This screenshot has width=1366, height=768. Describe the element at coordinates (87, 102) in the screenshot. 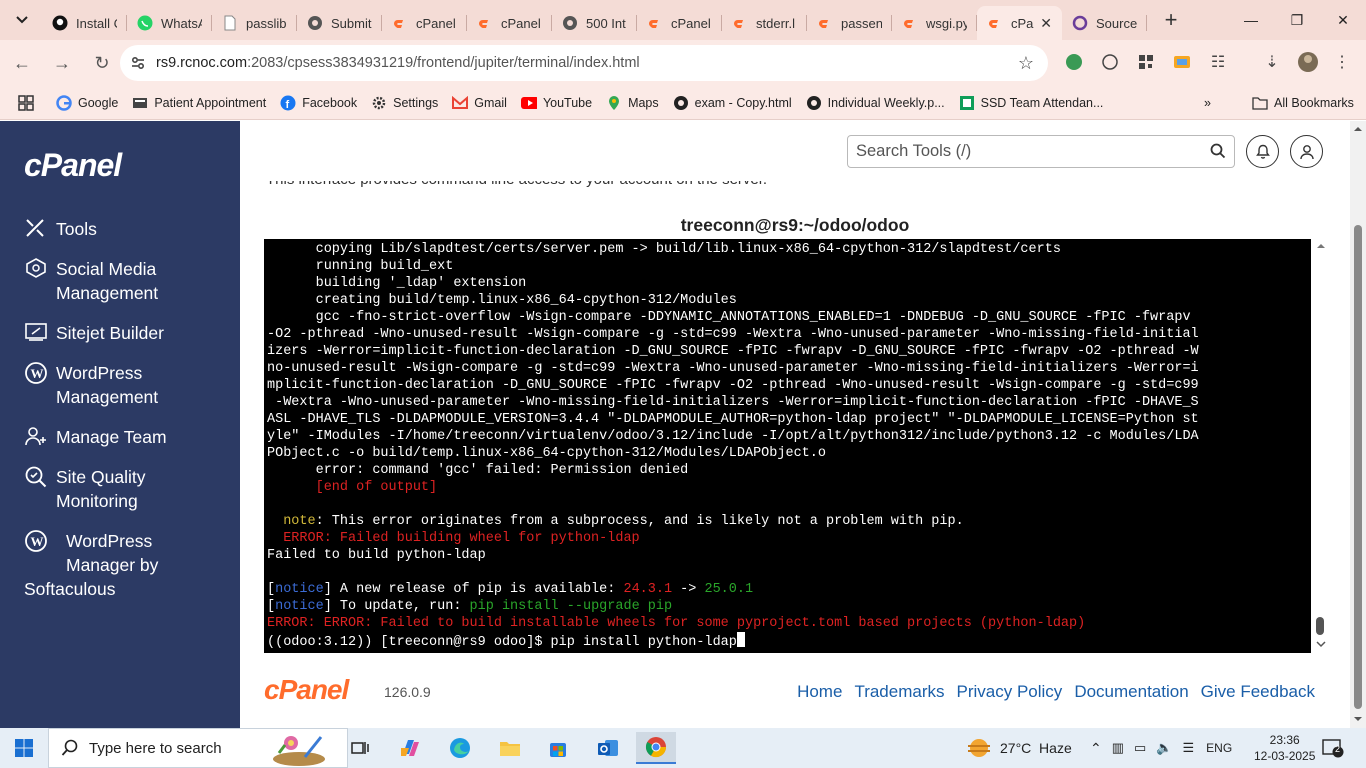

I see `bookmark-item: Google` at that location.